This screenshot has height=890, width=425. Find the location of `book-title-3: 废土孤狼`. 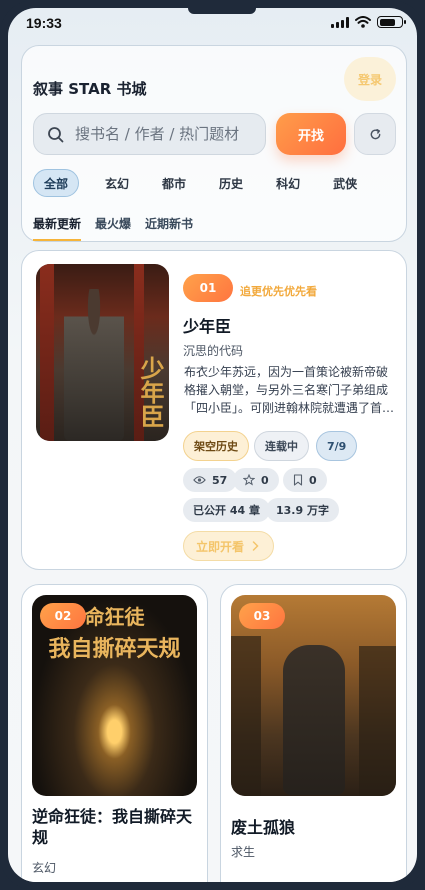

book-title-3: 废土孤狼 is located at coordinates (263, 826).